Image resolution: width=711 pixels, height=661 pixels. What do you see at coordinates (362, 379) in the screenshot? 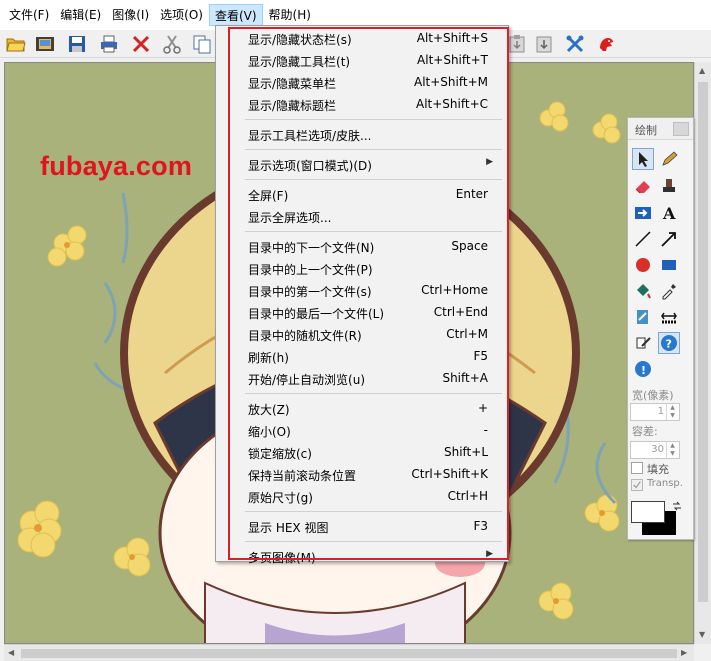
I see `view-menu-item: 开始/停止自动浏览(u) Shift+A` at bounding box center [362, 379].